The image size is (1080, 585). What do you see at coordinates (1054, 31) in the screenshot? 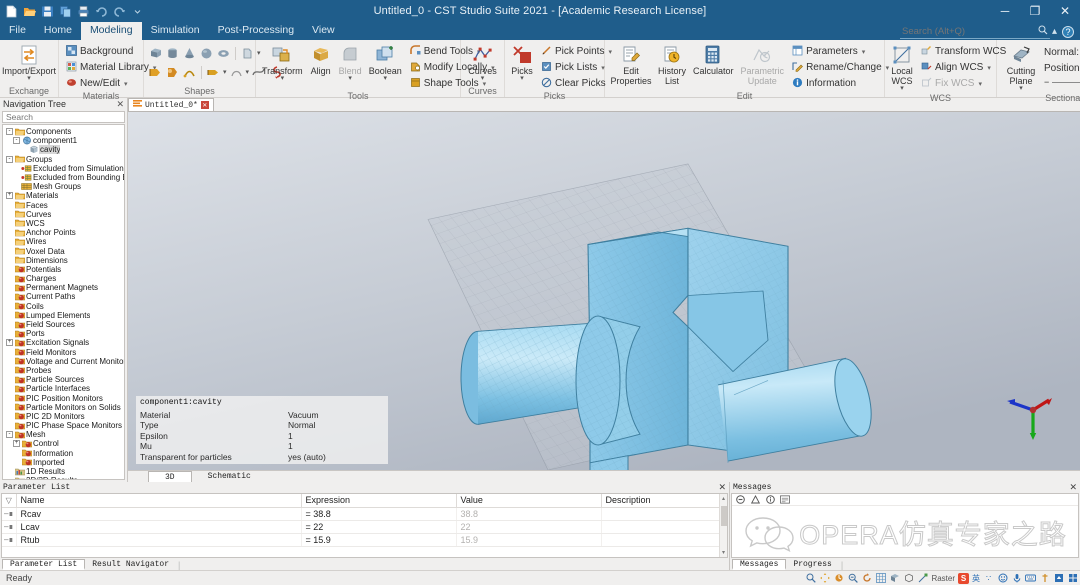
I see `chevron-down-icon: ▴` at bounding box center [1054, 31].